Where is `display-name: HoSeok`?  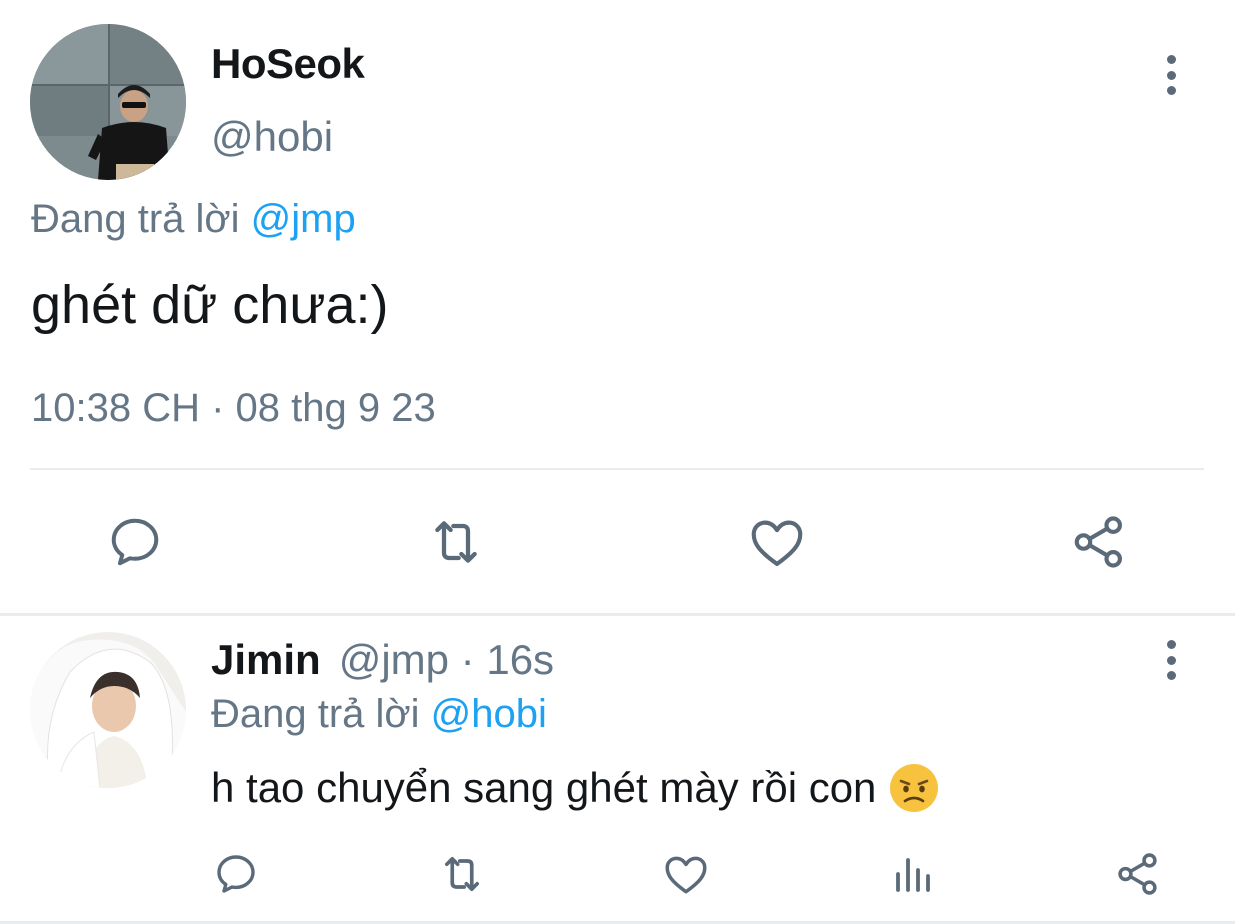
display-name: HoSeok is located at coordinates (288, 64).